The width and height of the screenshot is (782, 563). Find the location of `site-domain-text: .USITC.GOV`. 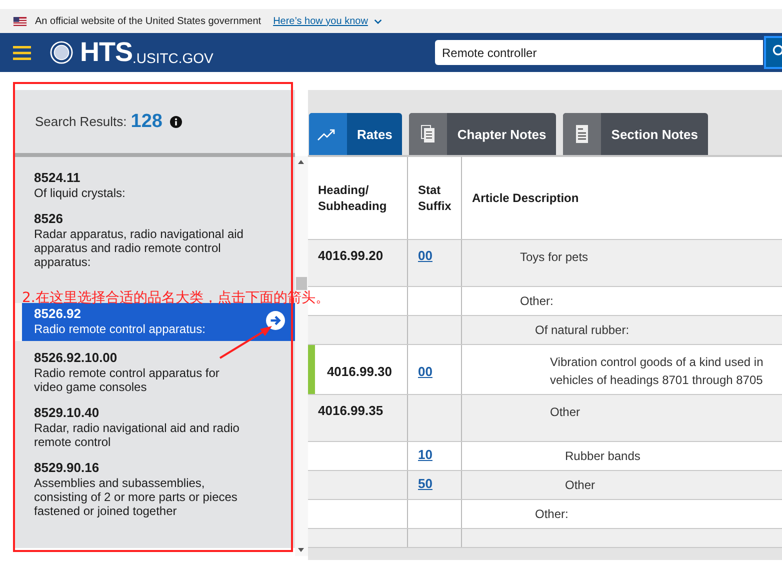

site-domain-text: .USITC.GOV is located at coordinates (173, 58).